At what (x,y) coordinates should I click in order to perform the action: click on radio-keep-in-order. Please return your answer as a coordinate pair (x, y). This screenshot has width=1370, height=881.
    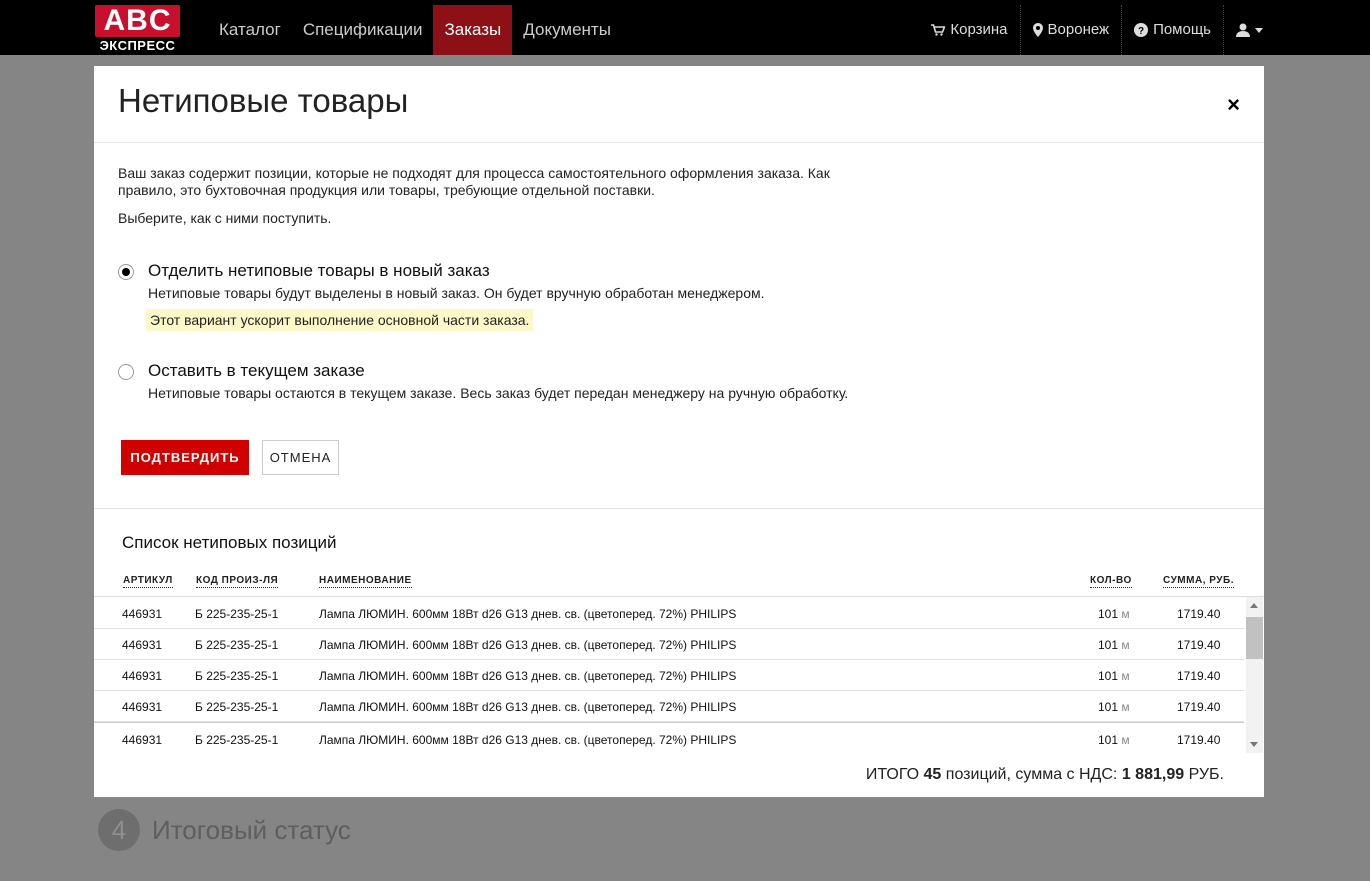
    Looking at the image, I should click on (126, 372).